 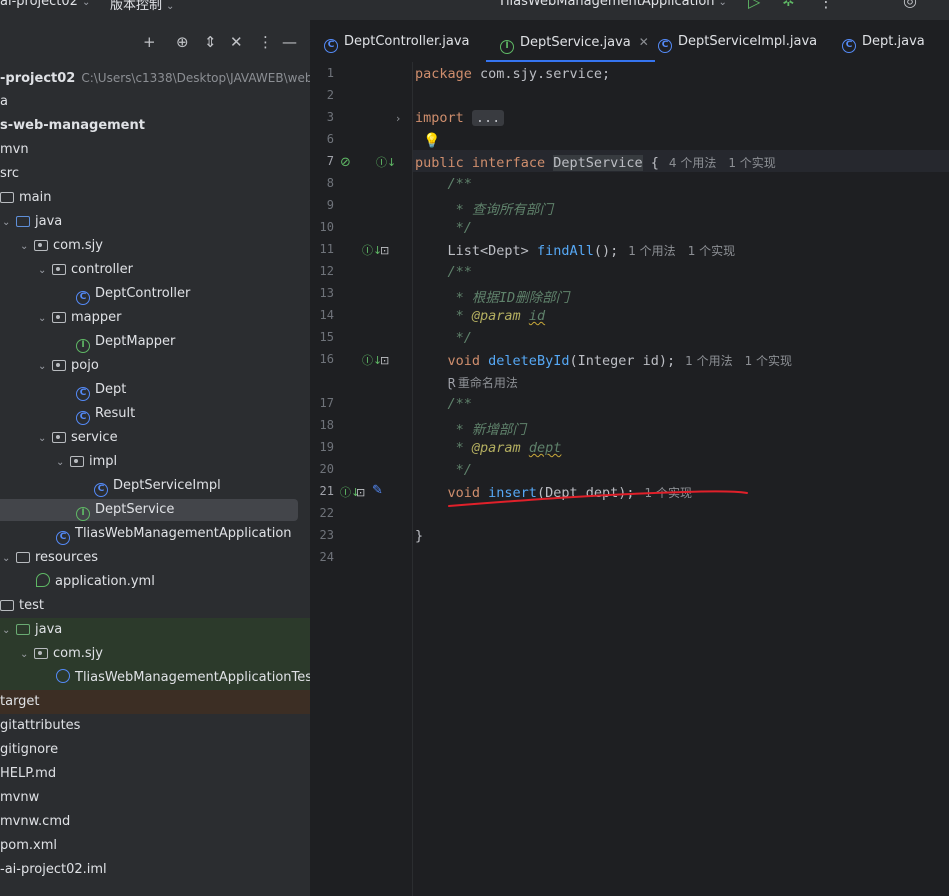 What do you see at coordinates (195, 78) in the screenshot?
I see `project-path: C:\Users\c1338\Desktop\JAVAWEB\web-ai` at bounding box center [195, 78].